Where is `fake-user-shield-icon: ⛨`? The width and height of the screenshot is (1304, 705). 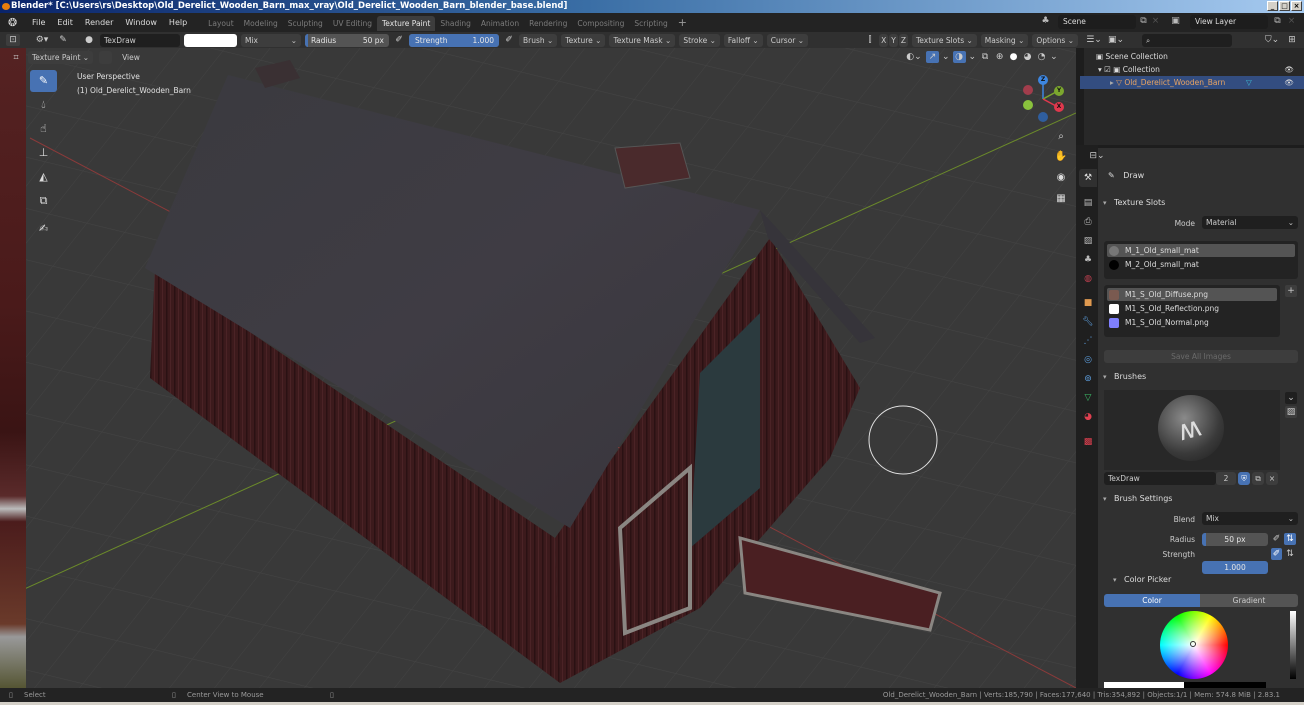
fake-user-shield-icon: ⛨ is located at coordinates (1244, 478).